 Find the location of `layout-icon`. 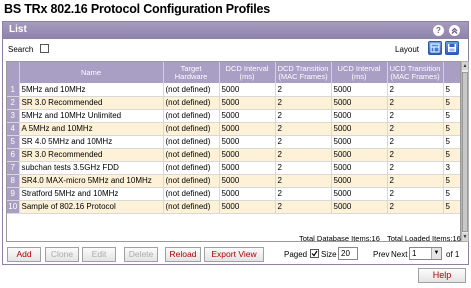

layout-icon is located at coordinates (435, 48).